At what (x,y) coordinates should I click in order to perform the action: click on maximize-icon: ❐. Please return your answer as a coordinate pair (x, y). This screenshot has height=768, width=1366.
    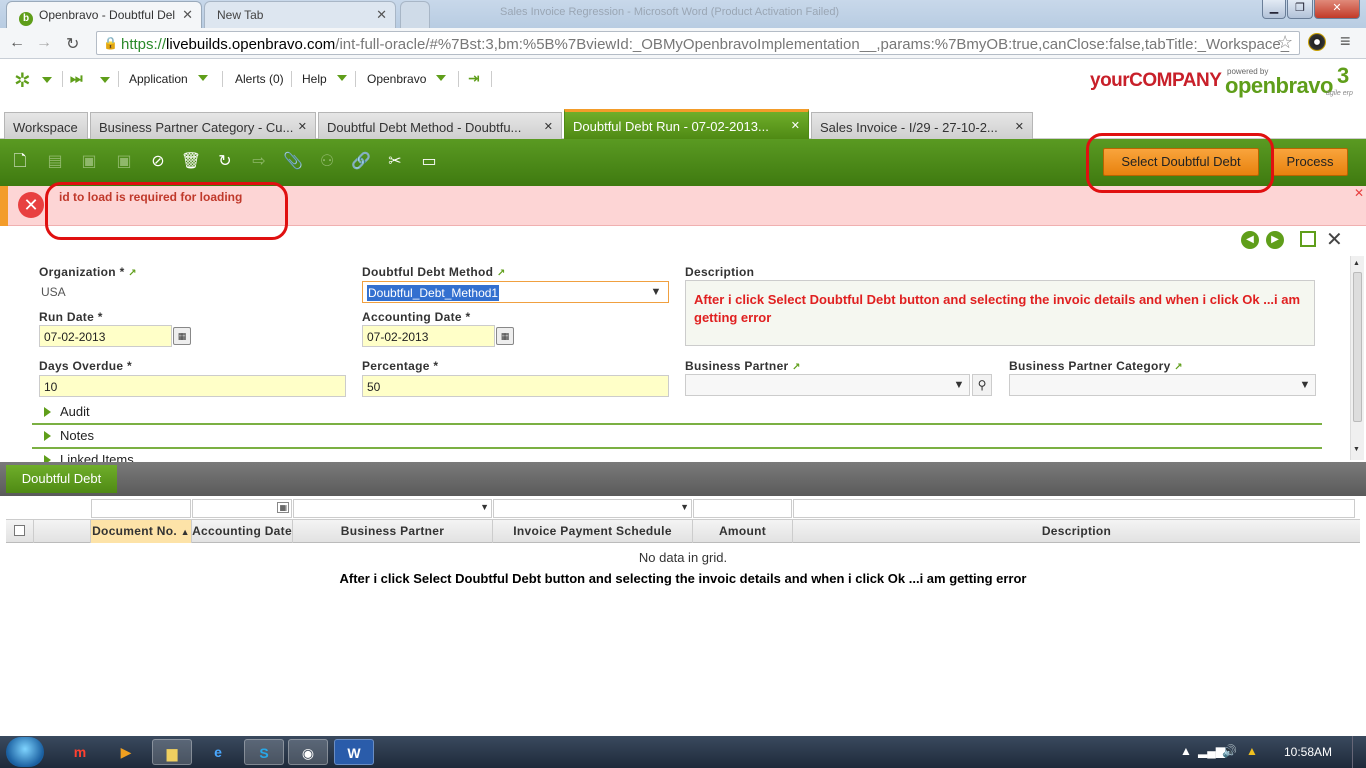
    Looking at the image, I should click on (1300, 9).